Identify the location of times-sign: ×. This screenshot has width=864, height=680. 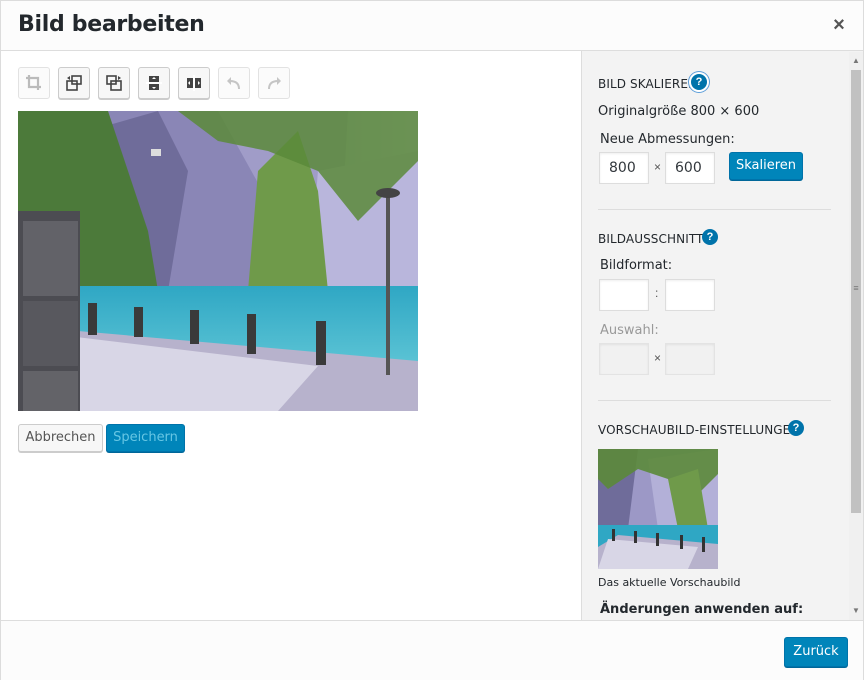
(658, 167).